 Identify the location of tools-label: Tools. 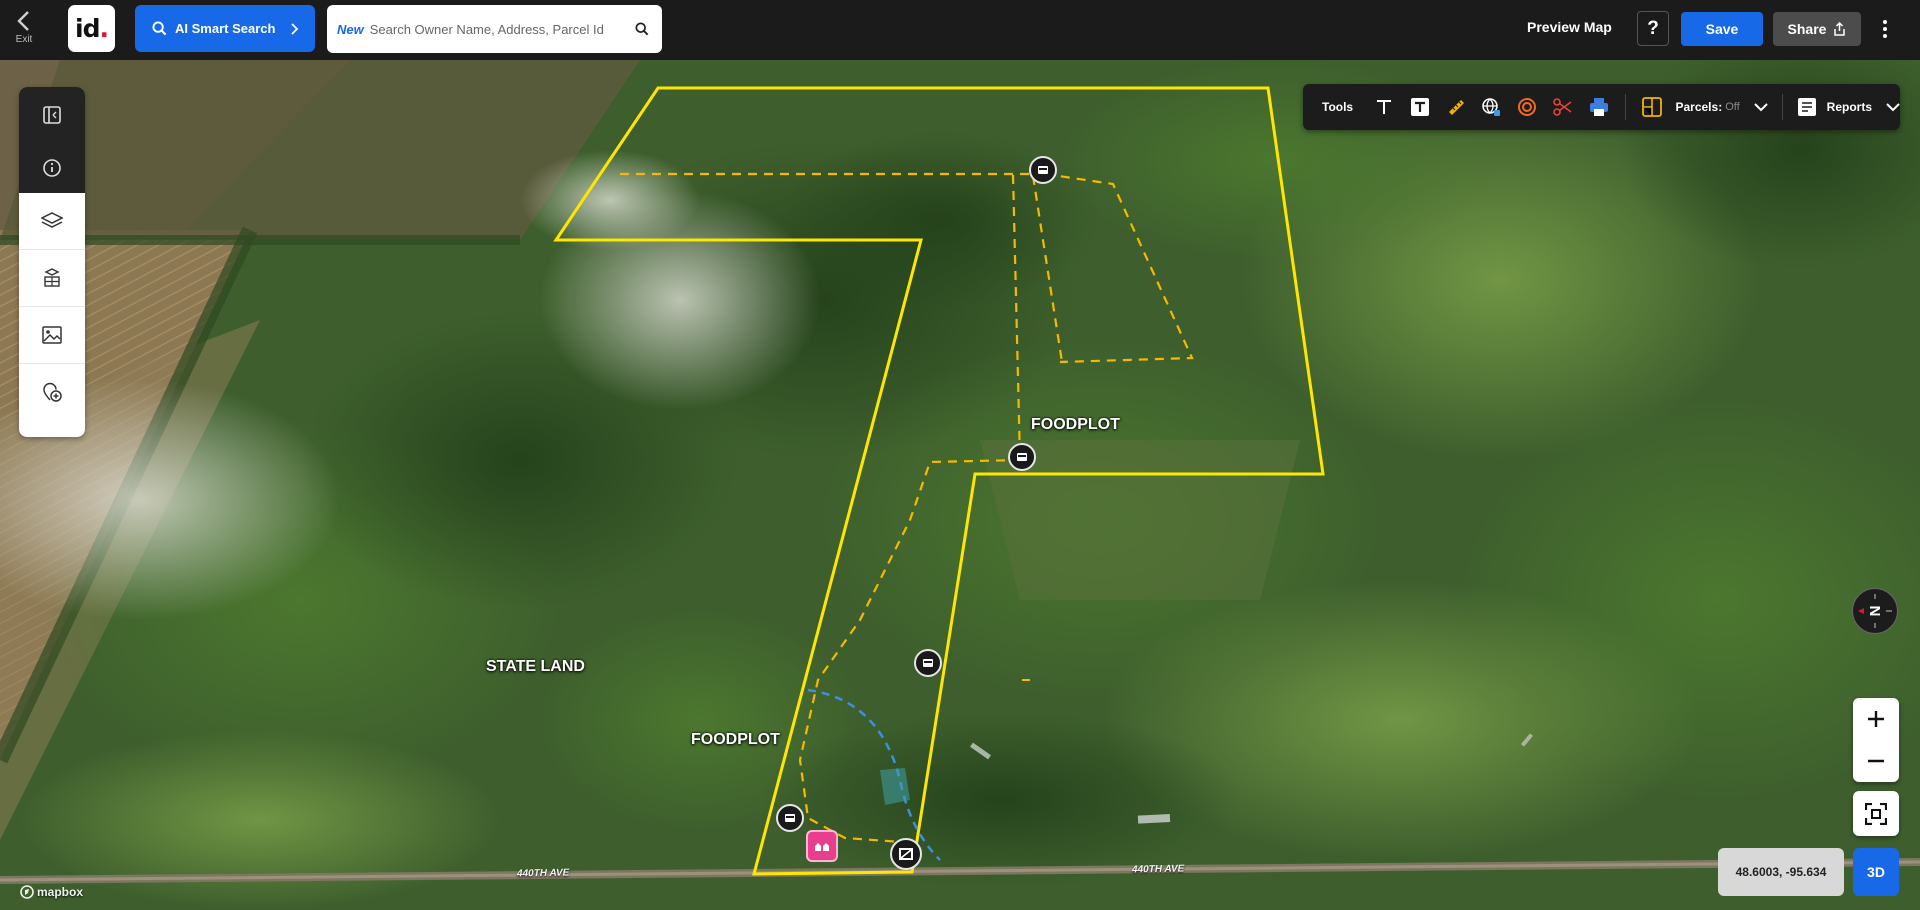
(1338, 107).